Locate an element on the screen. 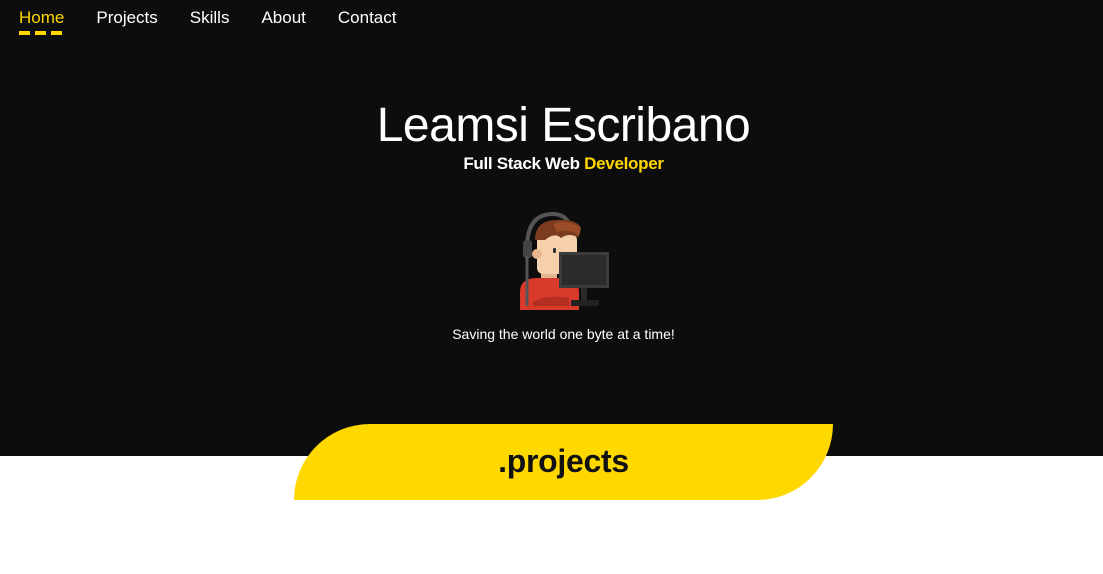  main-nav: Home Projects Skills About Contact is located at coordinates (223, 21).